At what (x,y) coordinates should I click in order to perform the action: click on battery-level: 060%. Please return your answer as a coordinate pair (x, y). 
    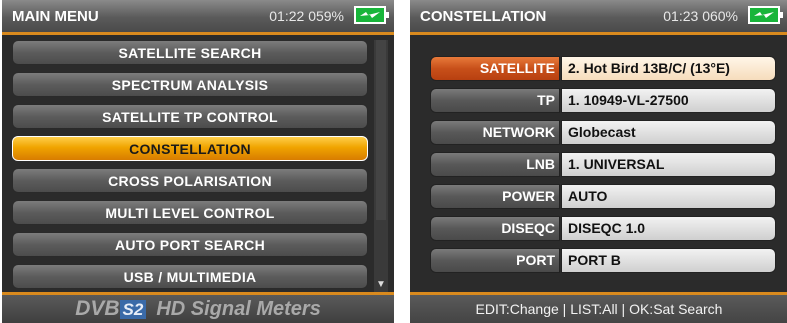
    Looking at the image, I should click on (720, 16).